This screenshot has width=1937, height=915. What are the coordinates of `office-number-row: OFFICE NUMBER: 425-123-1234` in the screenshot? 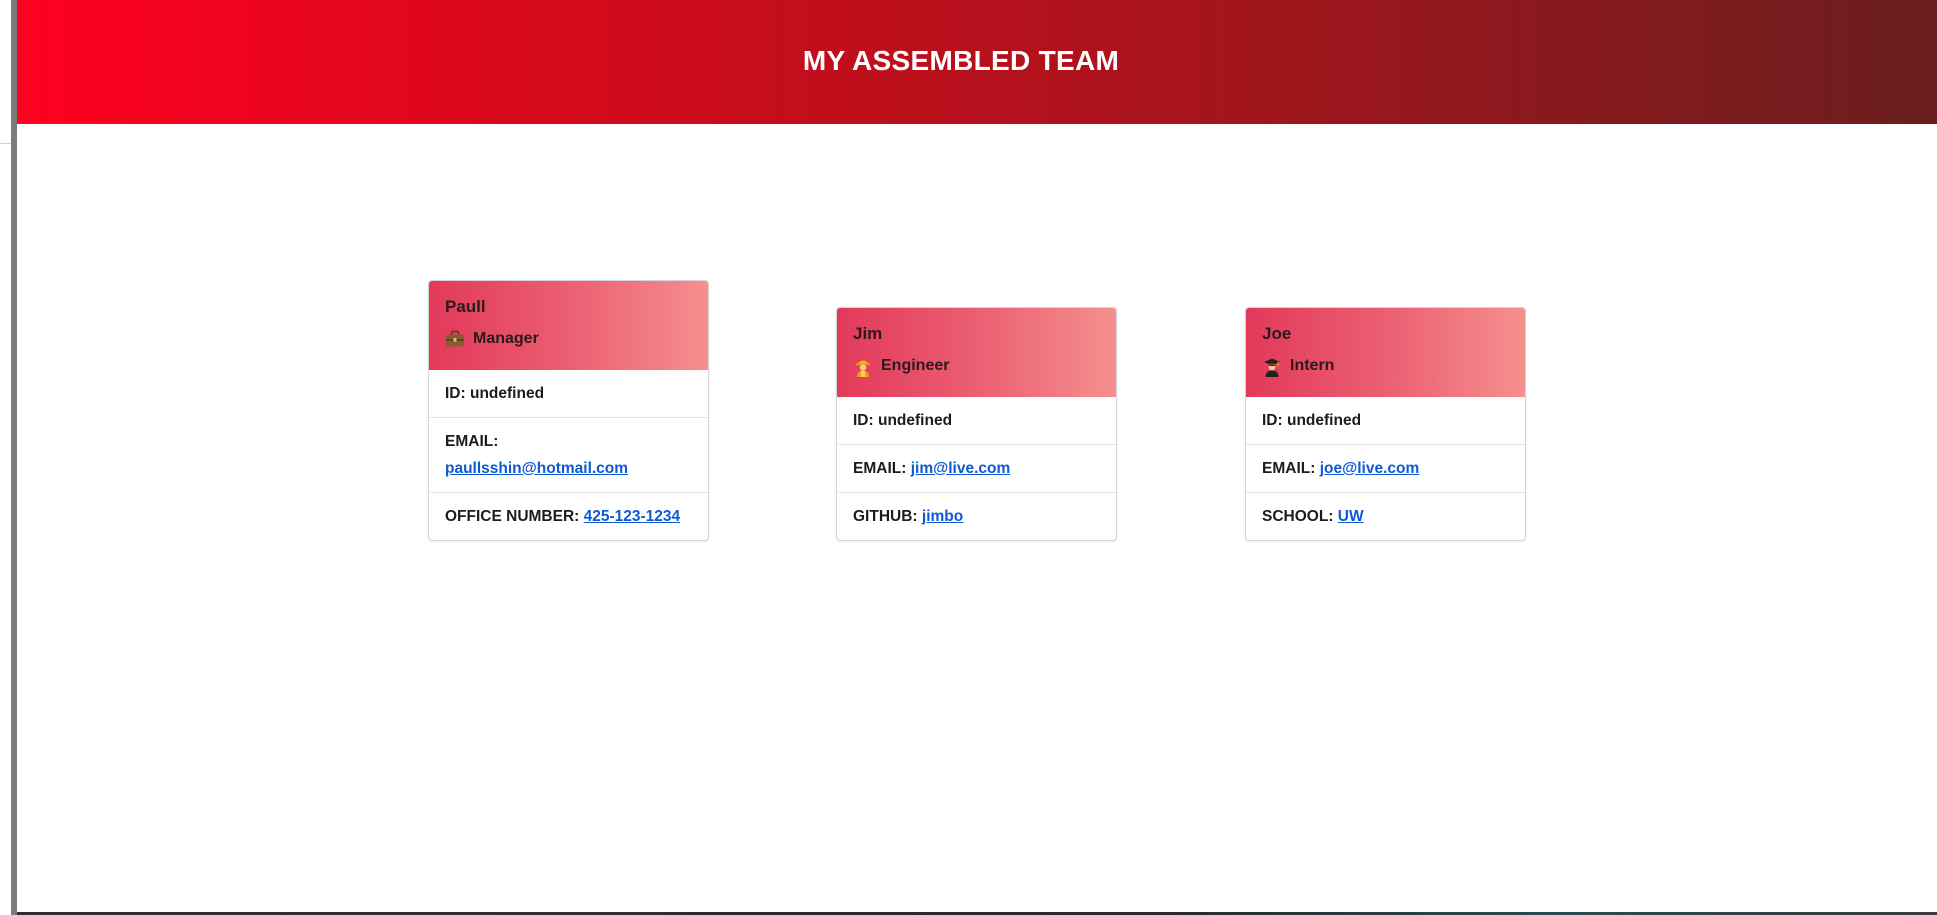 It's located at (568, 516).